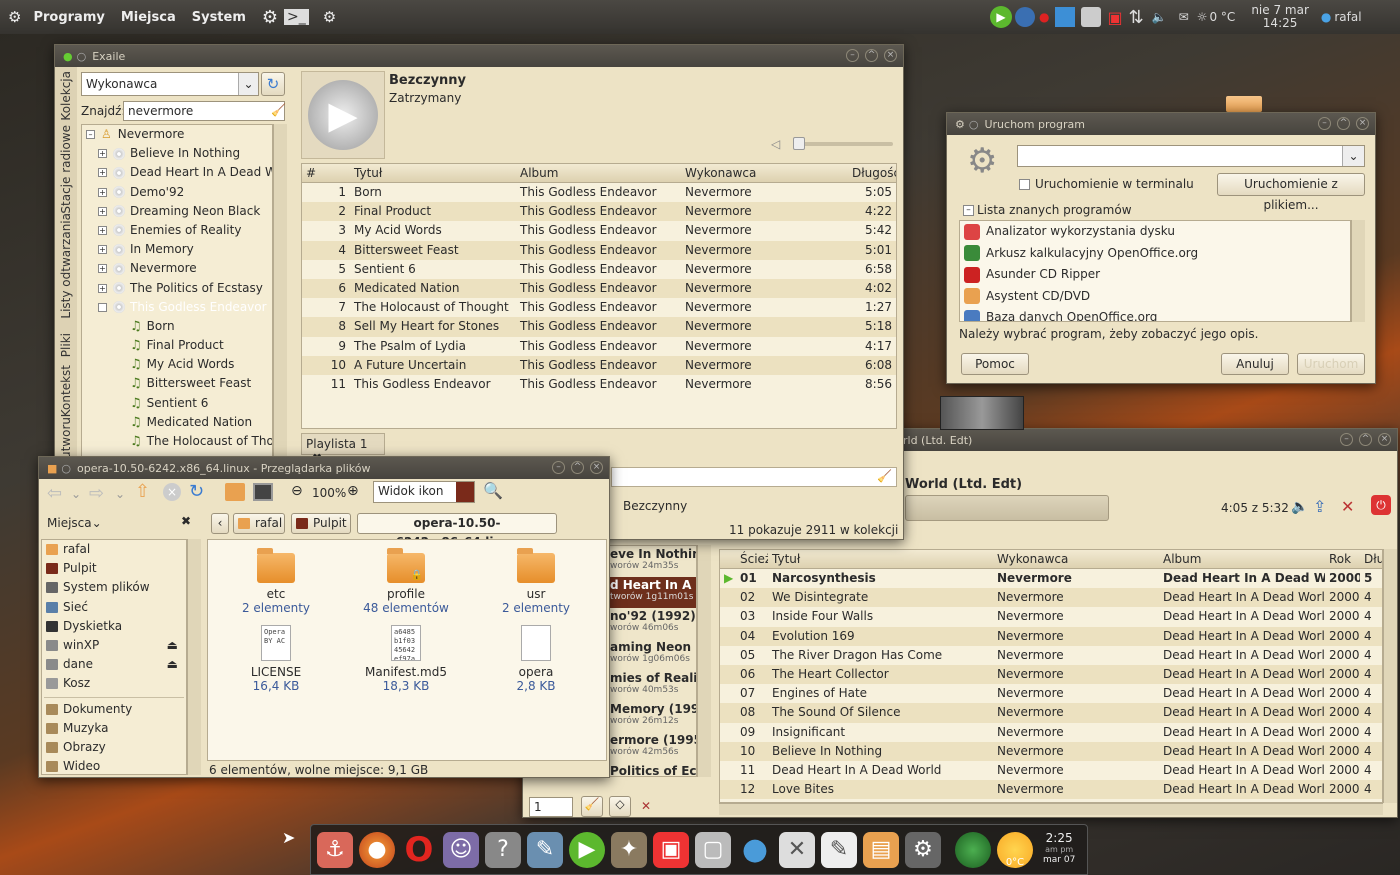 The image size is (1400, 875). Describe the element at coordinates (114, 683) in the screenshot. I see `place-item: Kosz` at that location.